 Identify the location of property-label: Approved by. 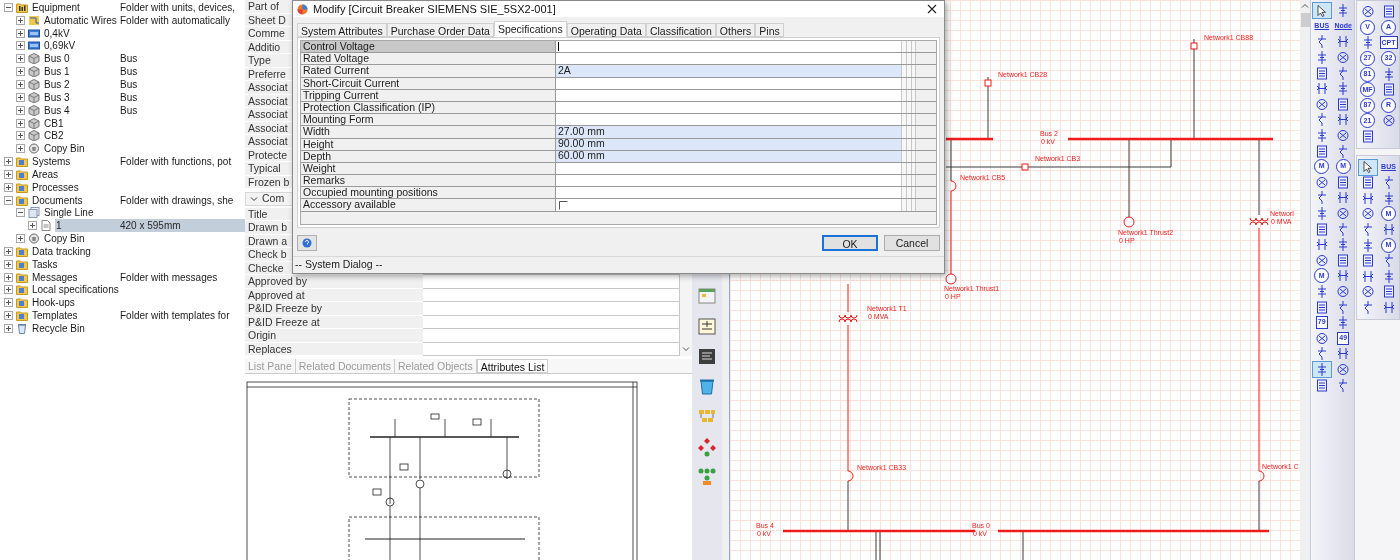
(334, 282).